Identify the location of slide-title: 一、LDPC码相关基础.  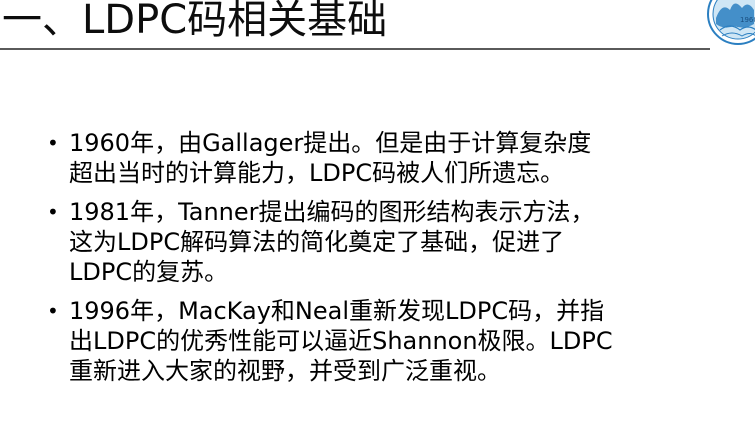
(195, 21).